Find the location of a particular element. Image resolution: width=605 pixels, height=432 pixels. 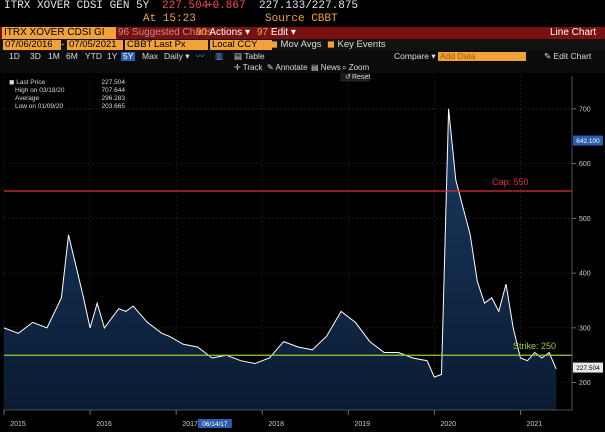

legend-value: 227.504 is located at coordinates (113, 82).